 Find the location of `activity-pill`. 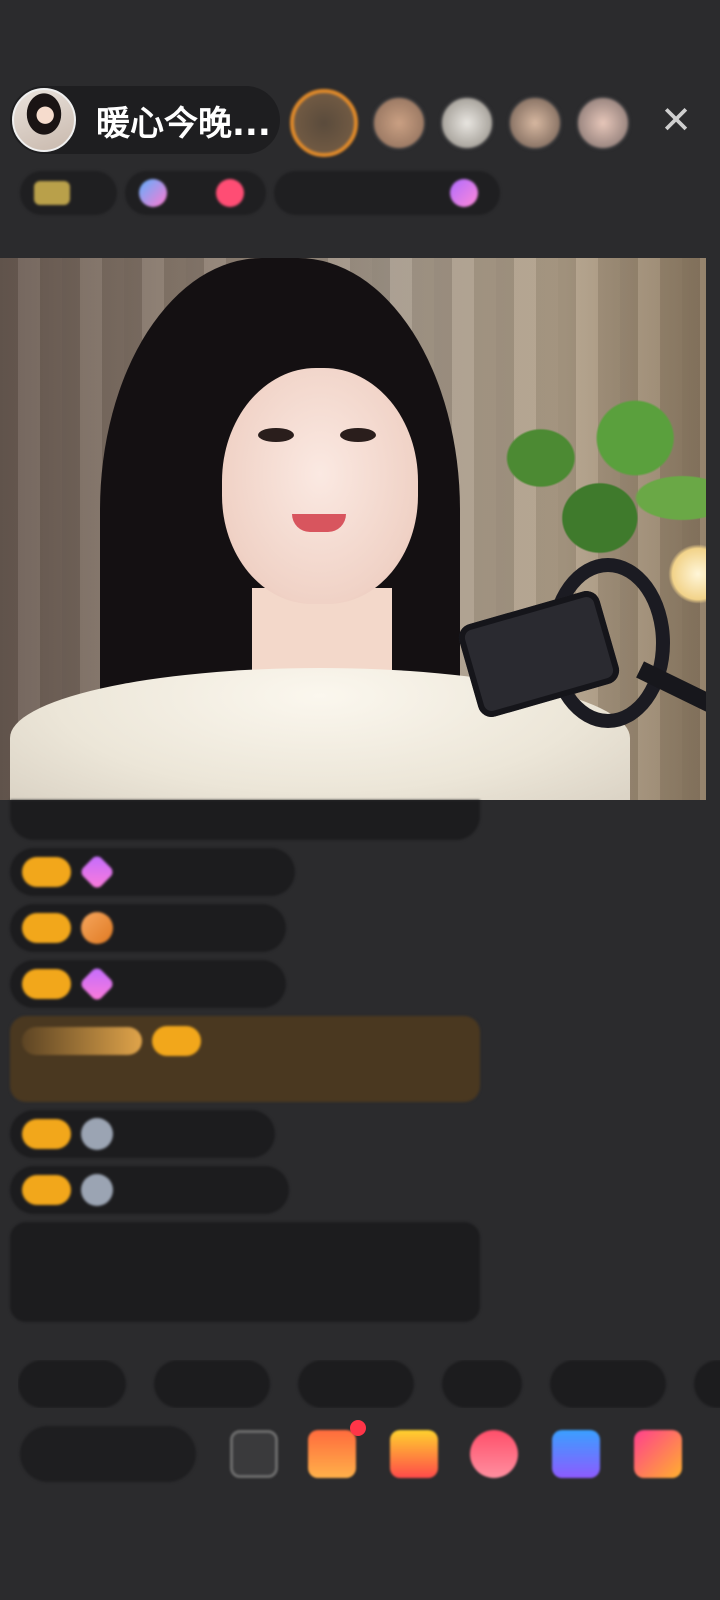

activity-pill is located at coordinates (387, 193).